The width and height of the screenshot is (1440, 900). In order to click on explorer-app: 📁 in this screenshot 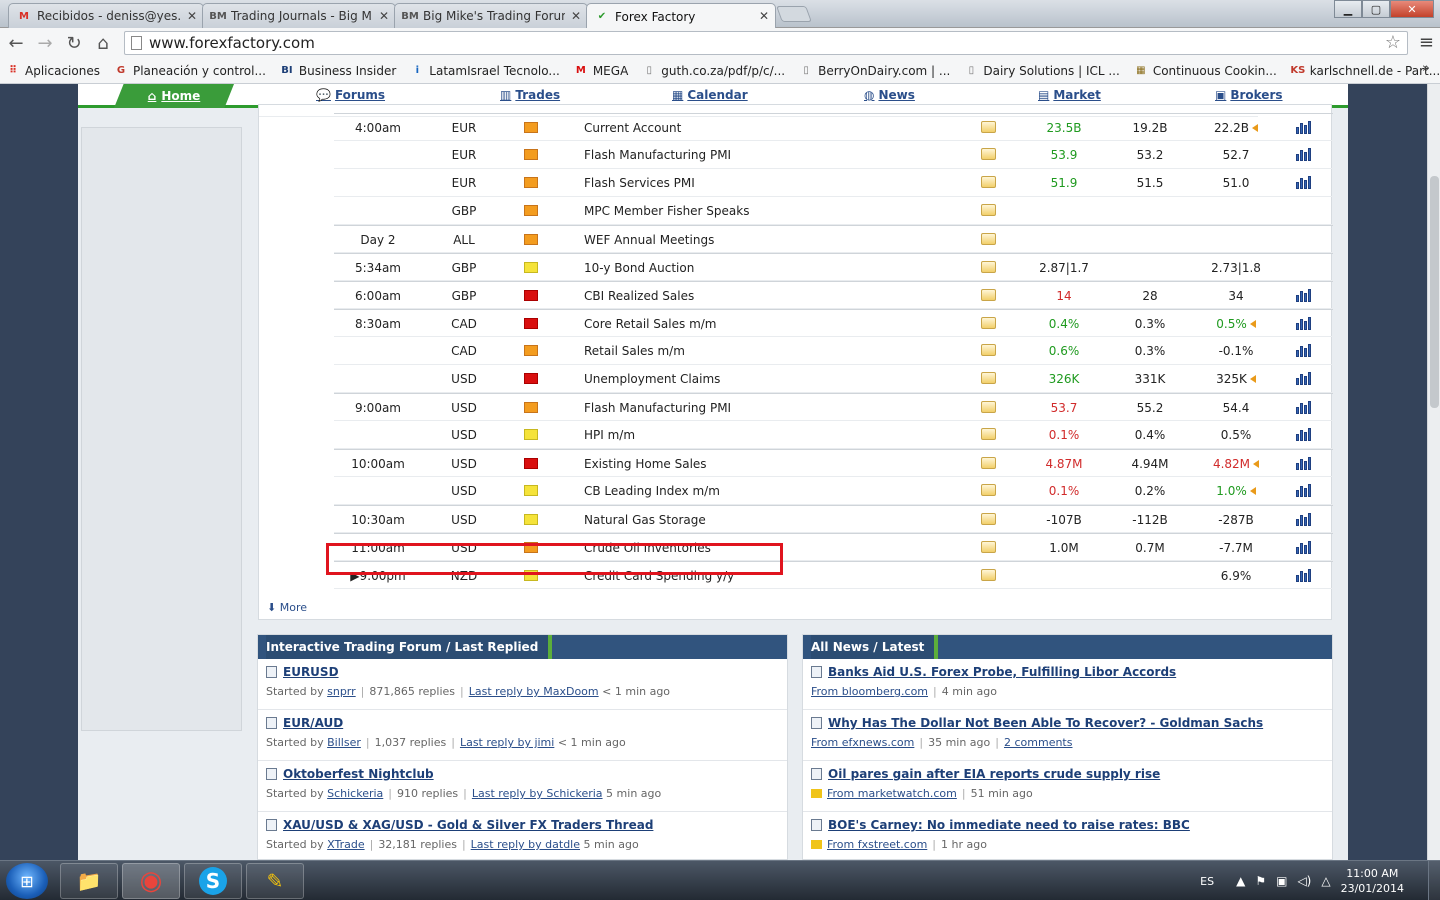, I will do `click(89, 881)`.